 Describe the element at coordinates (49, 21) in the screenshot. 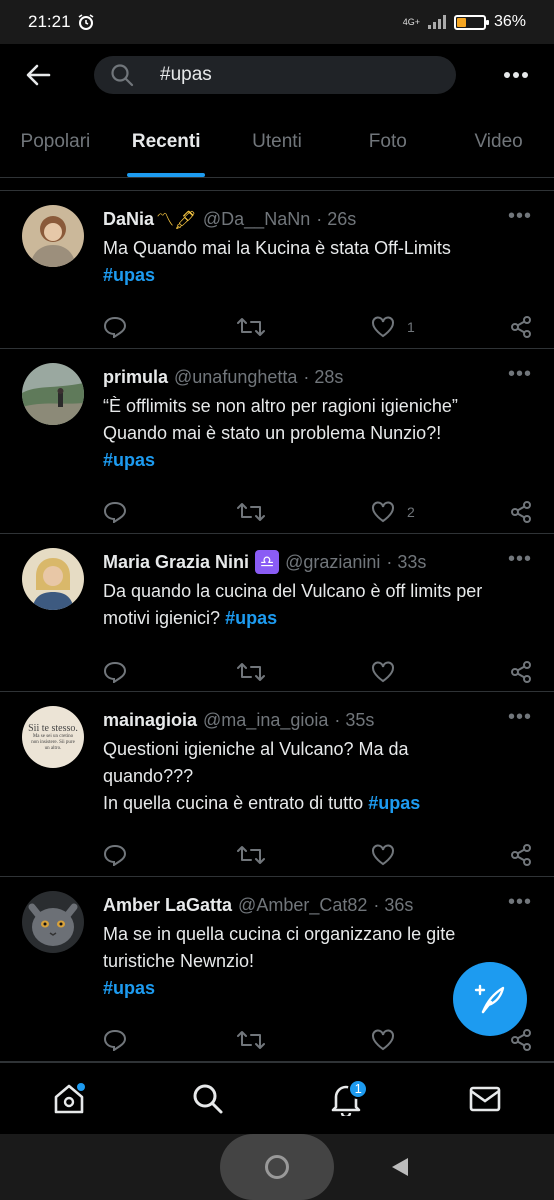

I see `status-time: 21:21` at that location.